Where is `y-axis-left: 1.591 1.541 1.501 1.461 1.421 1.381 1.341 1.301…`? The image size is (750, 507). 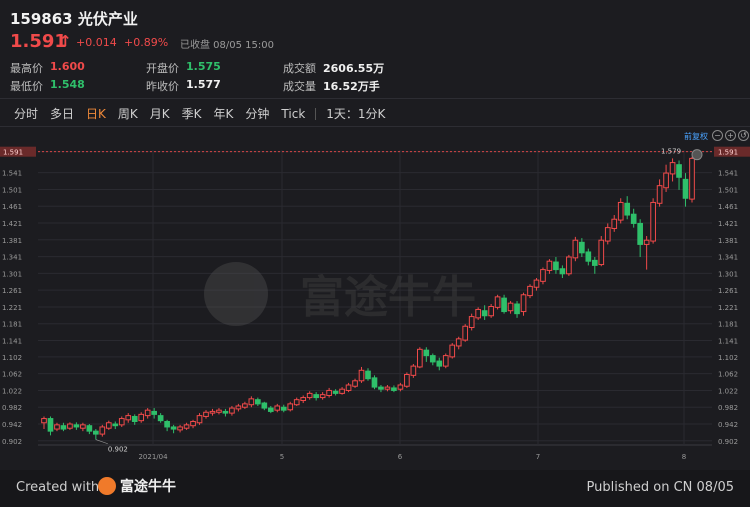
y-axis-left: 1.591 1.541 1.501 1.461 1.421 1.381 1.341 1.301… is located at coordinates (12, 297).